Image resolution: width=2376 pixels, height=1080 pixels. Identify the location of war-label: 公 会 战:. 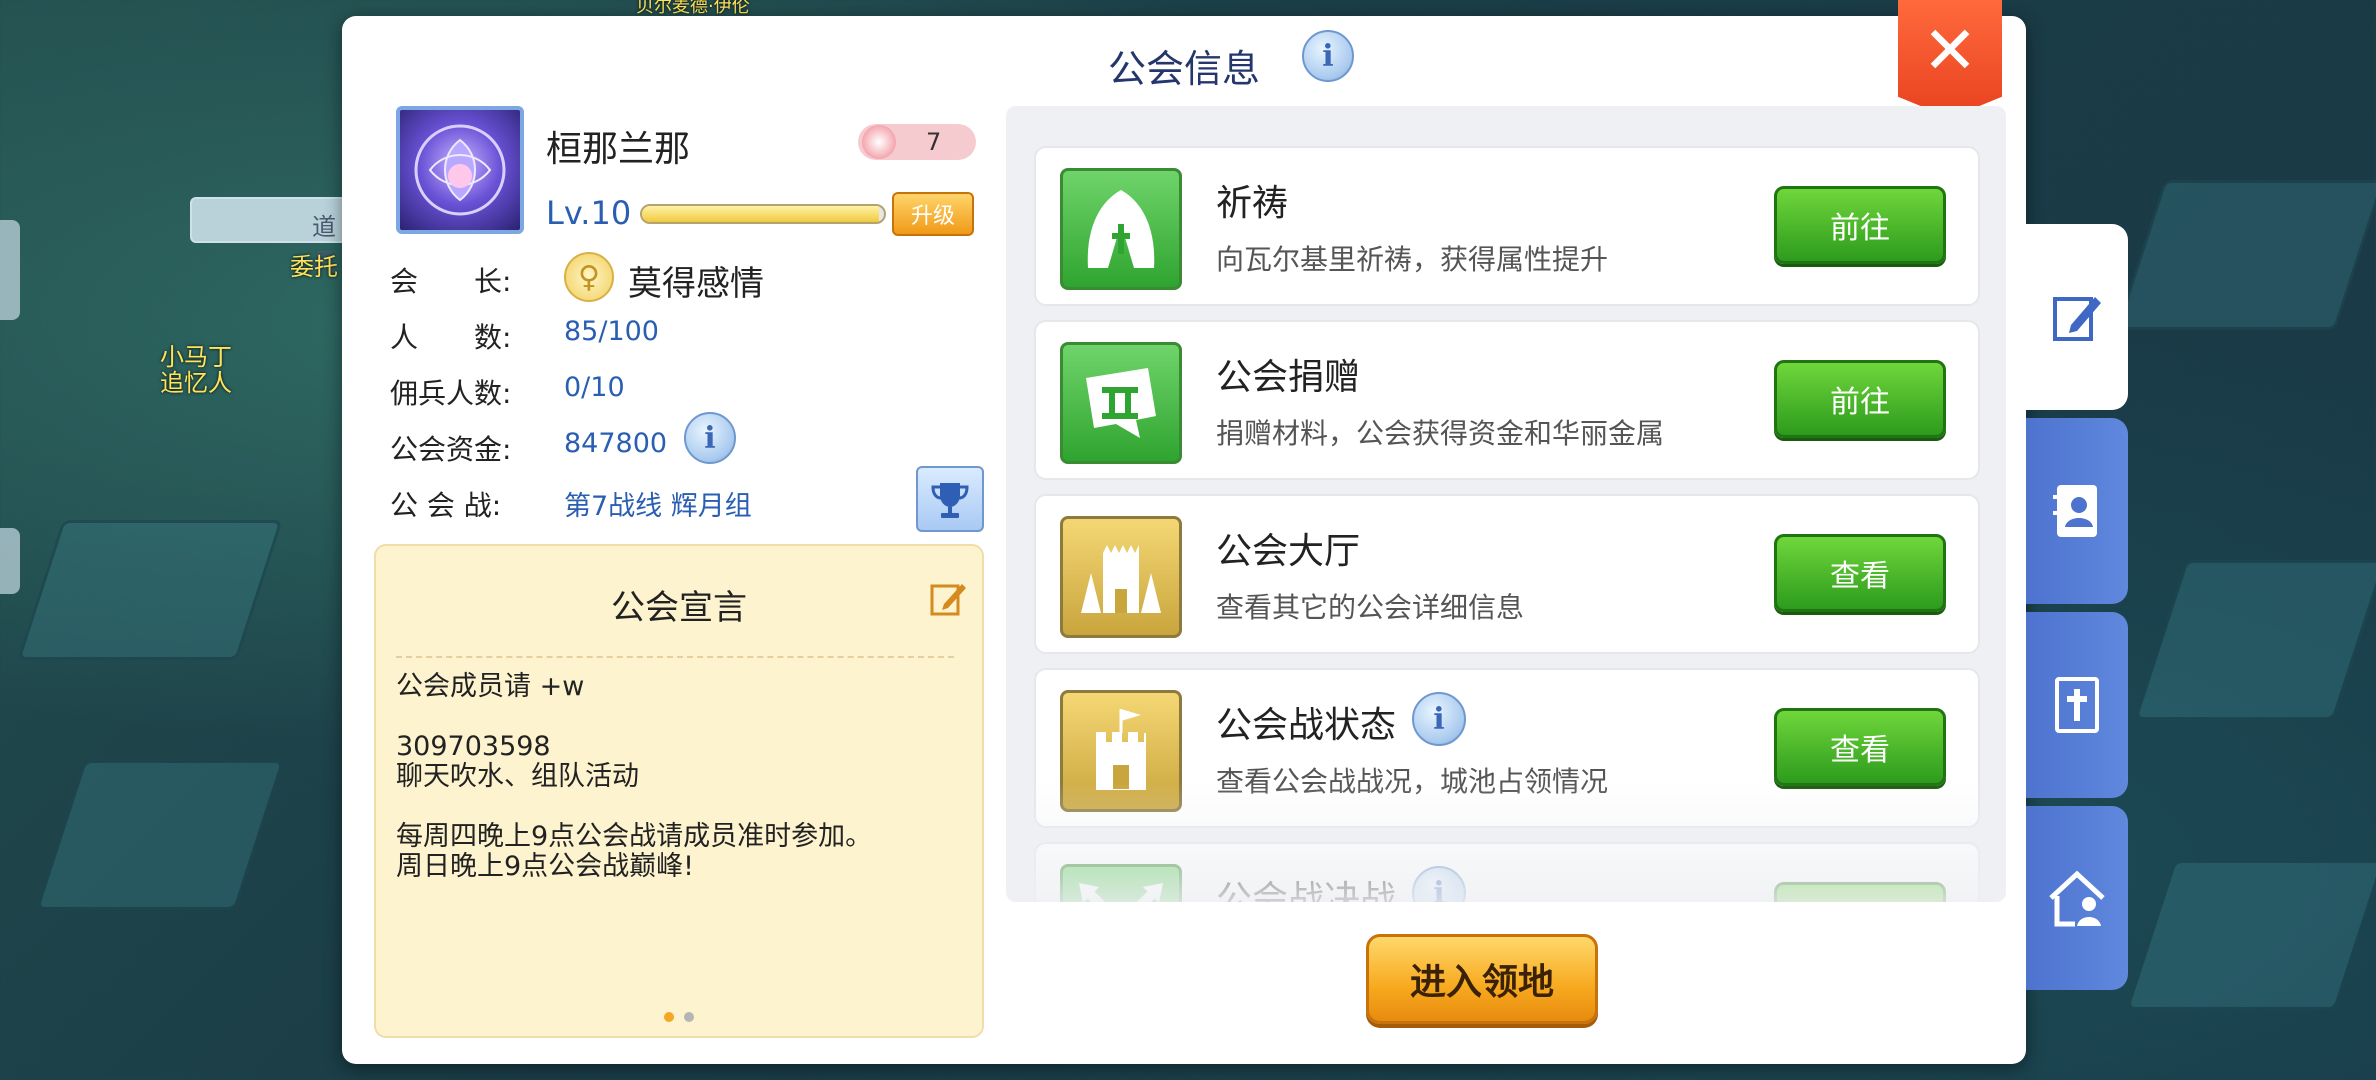
(446, 505).